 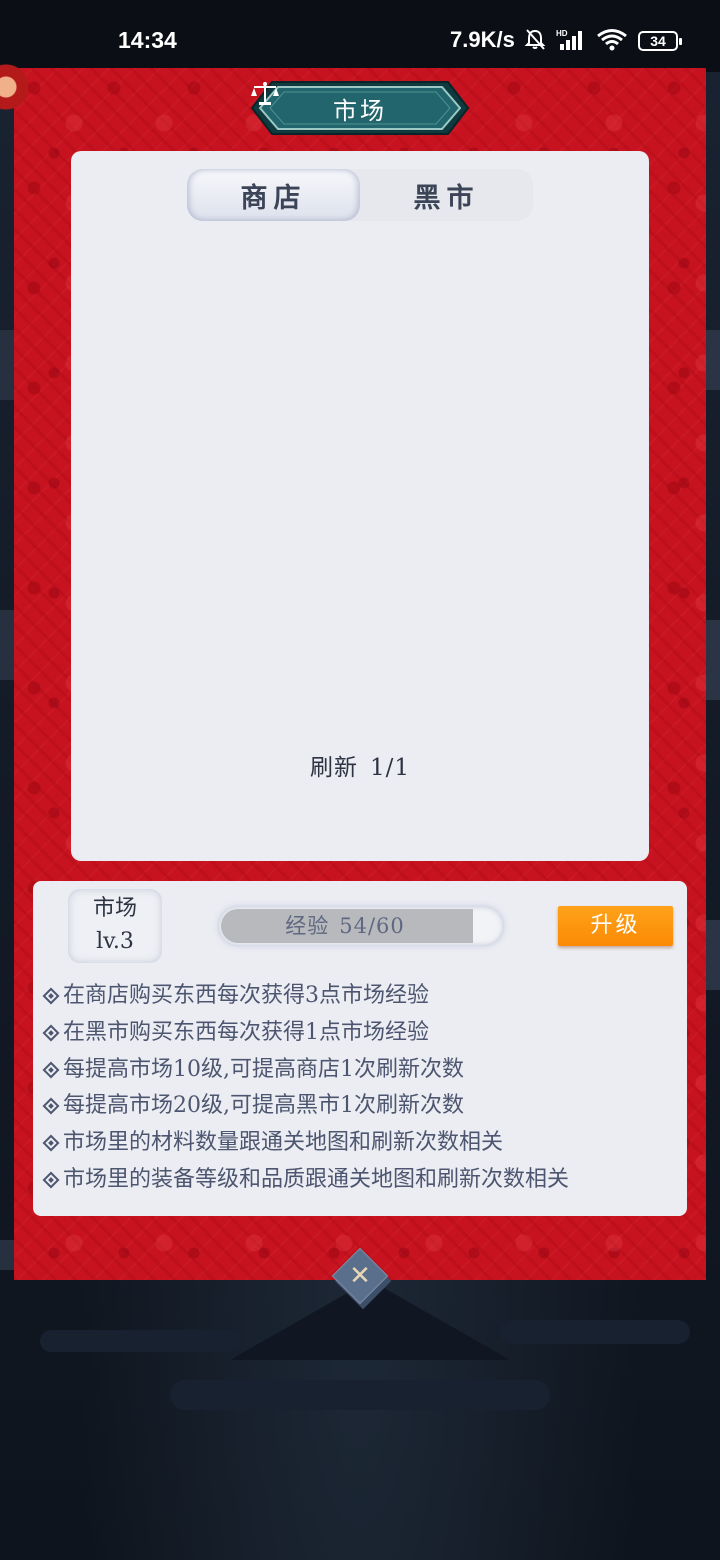 I want to click on exp-progress-bar: 经验 54/60, so click(x=361, y=926).